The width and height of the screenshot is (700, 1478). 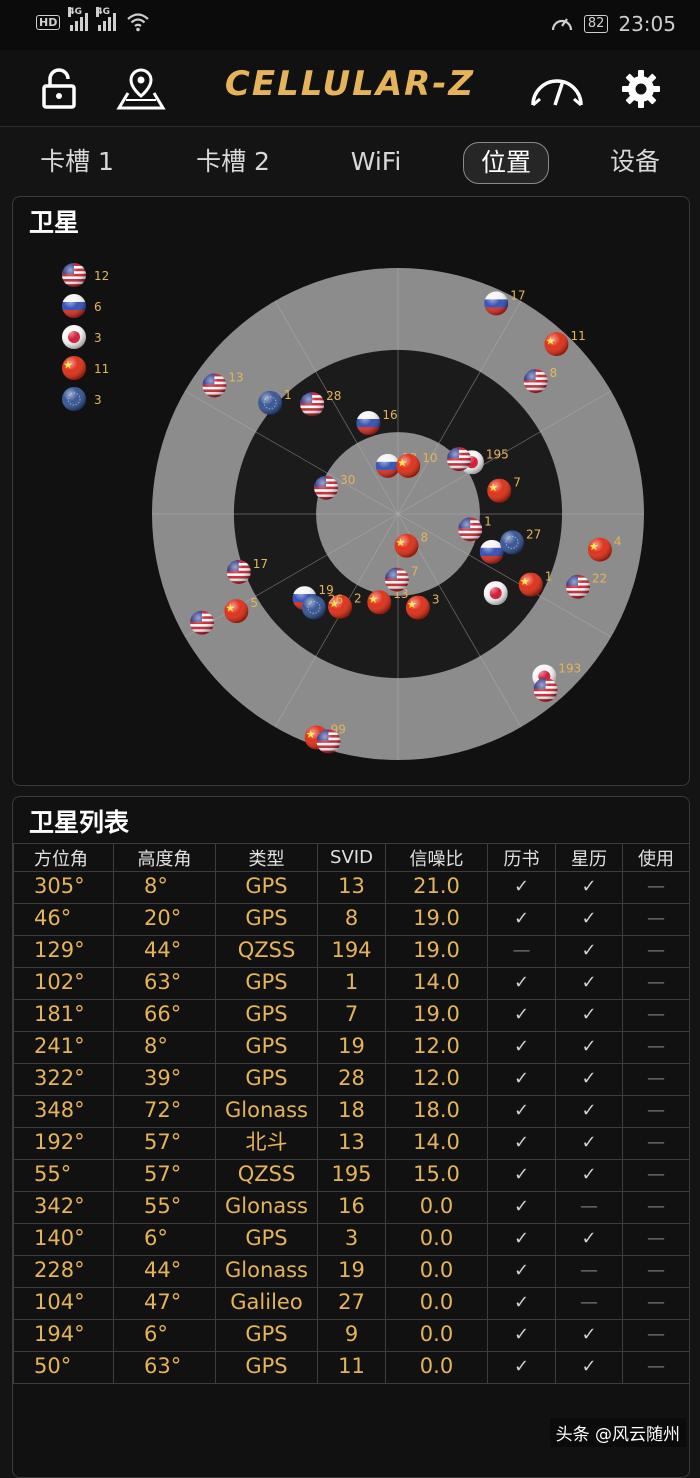 What do you see at coordinates (63, 1175) in the screenshot?
I see `table-cell: 55°` at bounding box center [63, 1175].